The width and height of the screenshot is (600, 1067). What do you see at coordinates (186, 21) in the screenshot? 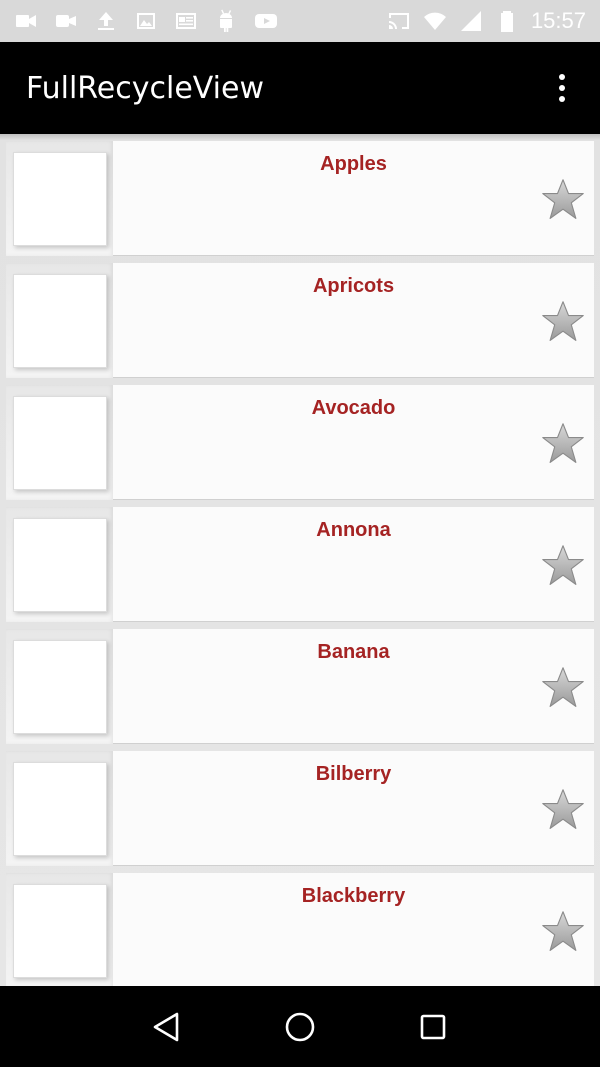
I see `news-icon` at bounding box center [186, 21].